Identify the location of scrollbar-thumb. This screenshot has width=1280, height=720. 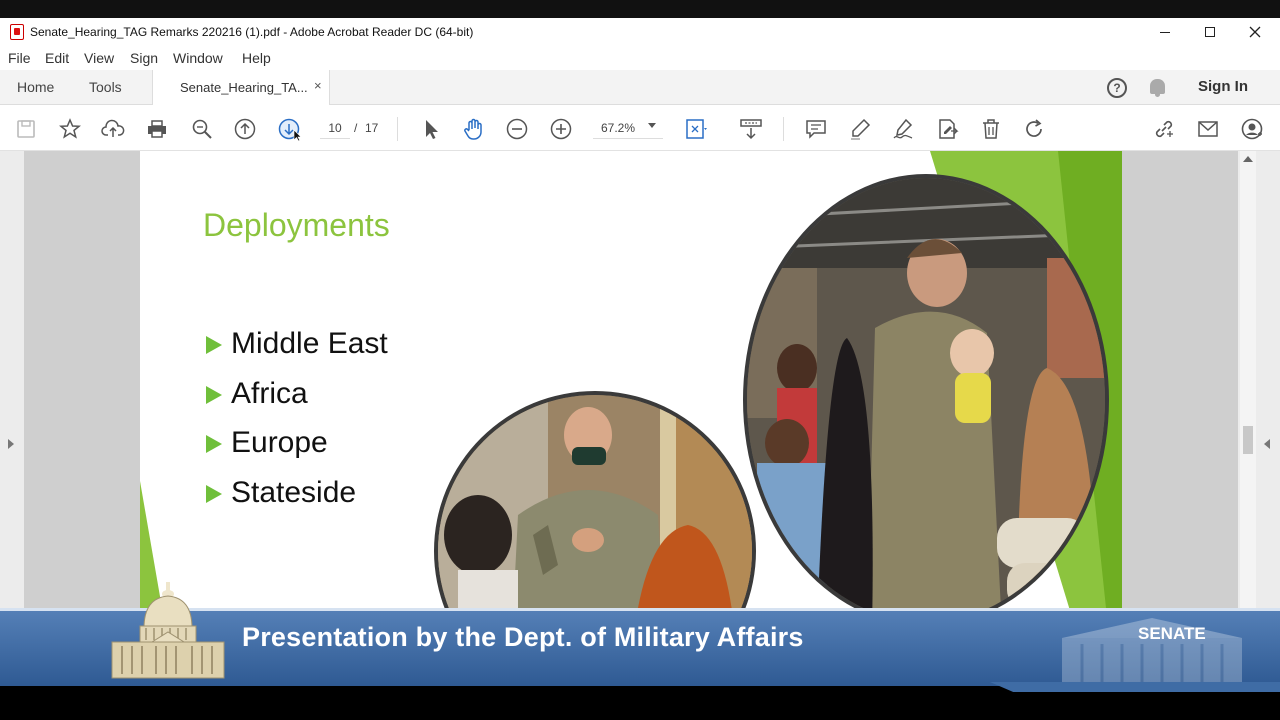
(1248, 440).